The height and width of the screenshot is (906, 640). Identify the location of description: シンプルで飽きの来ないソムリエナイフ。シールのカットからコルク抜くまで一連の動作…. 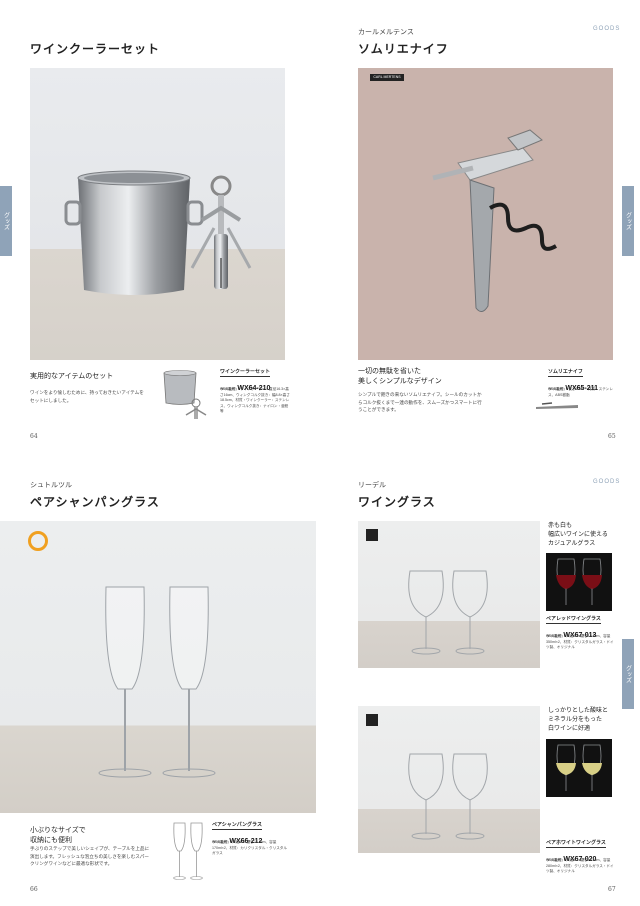
(420, 403).